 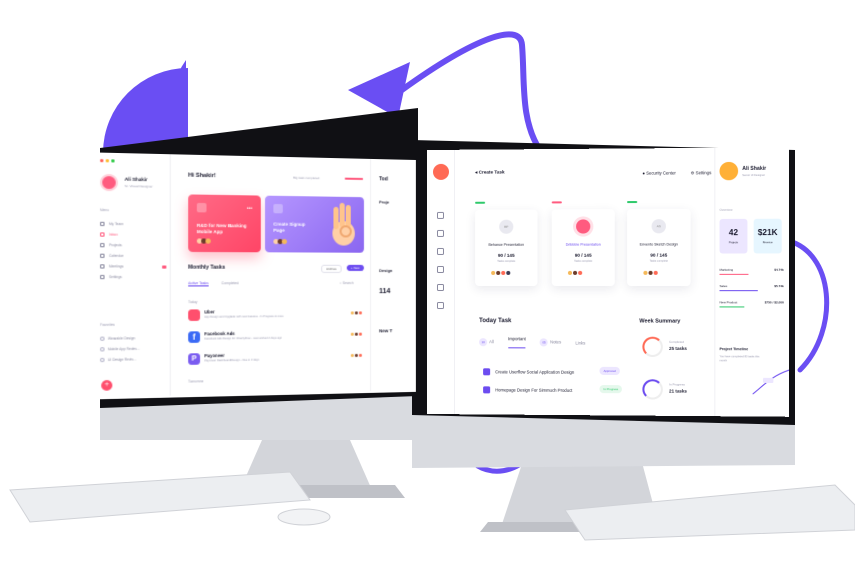 What do you see at coordinates (343, 224) in the screenshot?
I see `ok-hand-illustration` at bounding box center [343, 224].